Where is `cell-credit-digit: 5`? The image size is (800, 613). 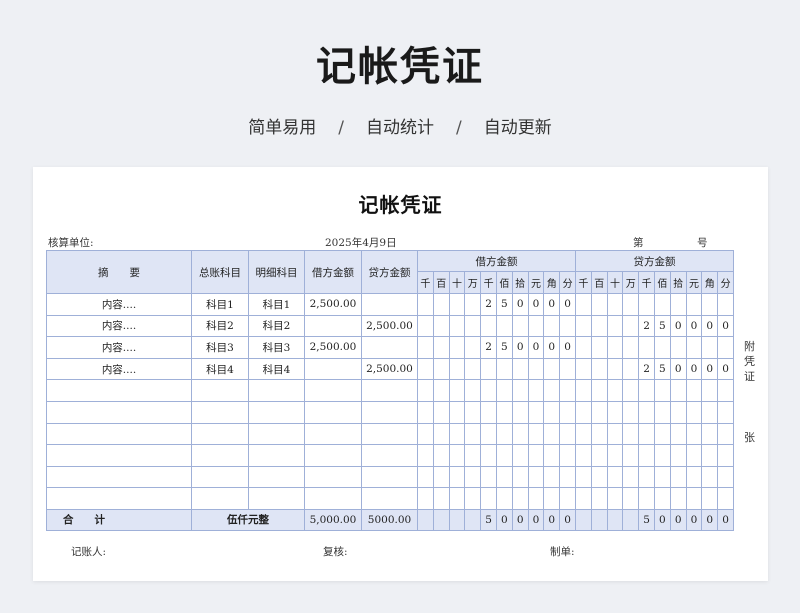
cell-credit-digit: 5 is located at coordinates (662, 369).